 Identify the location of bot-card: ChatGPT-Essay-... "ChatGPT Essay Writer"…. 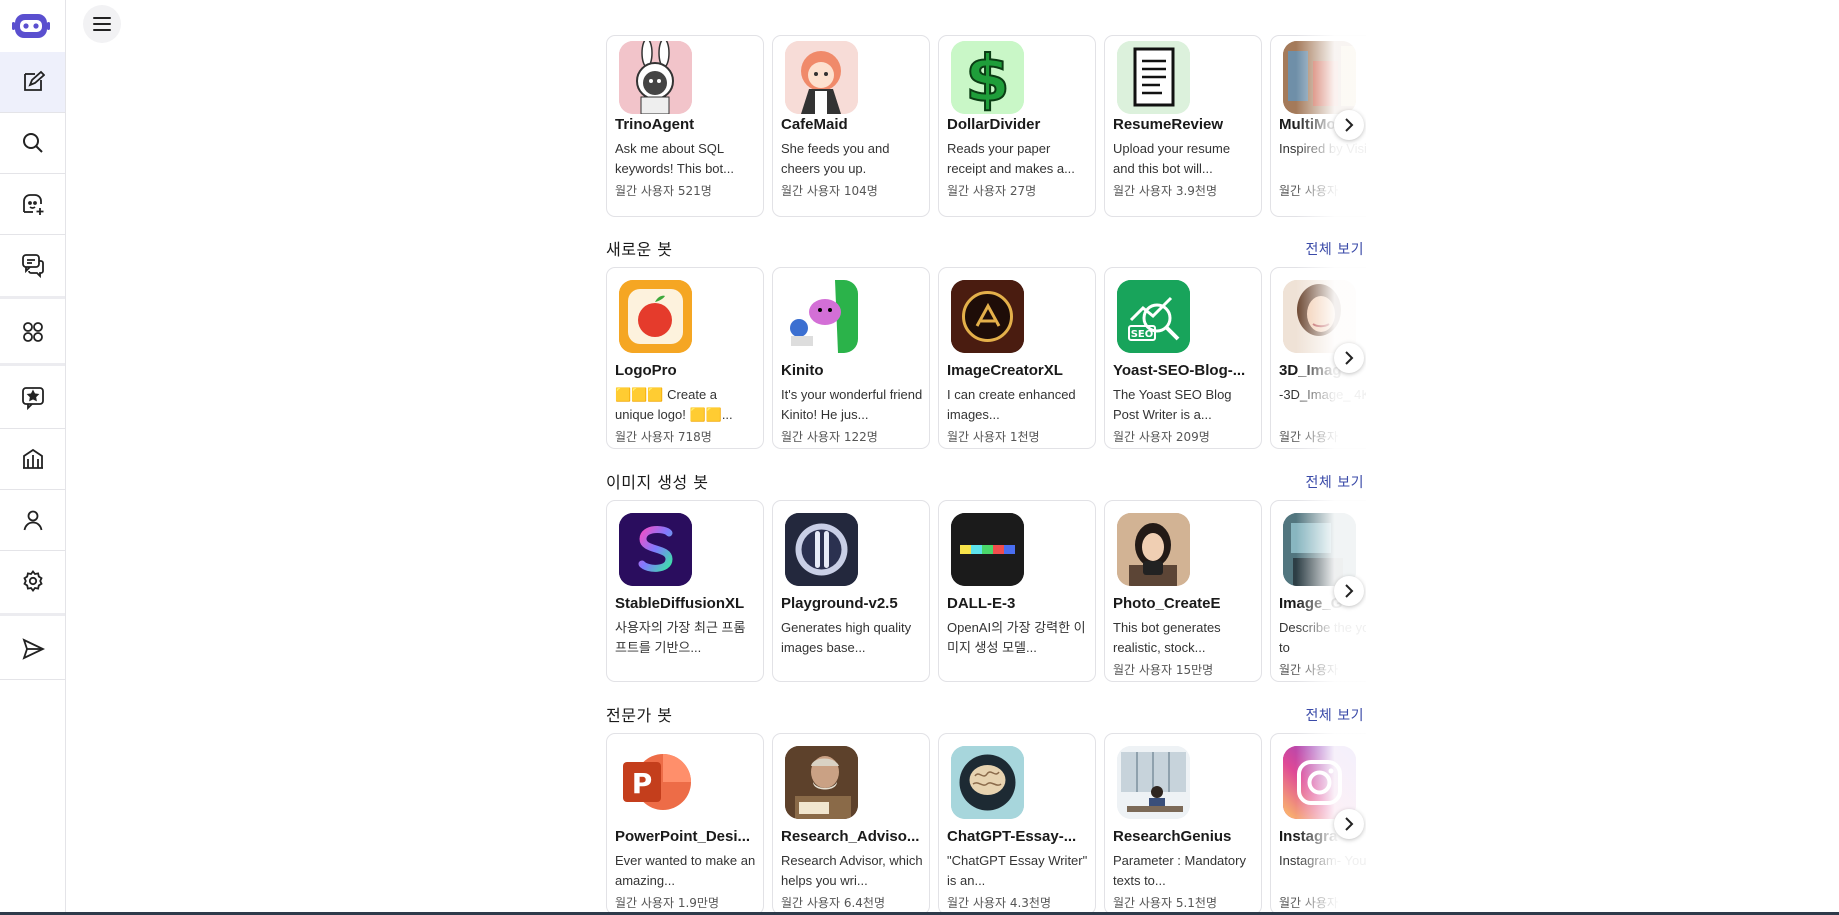
(1017, 822).